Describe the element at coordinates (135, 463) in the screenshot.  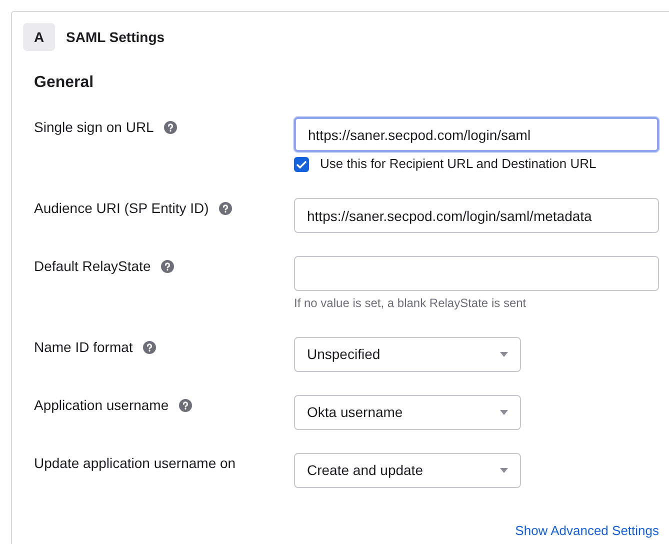
I see `field-label: Update application username on` at that location.